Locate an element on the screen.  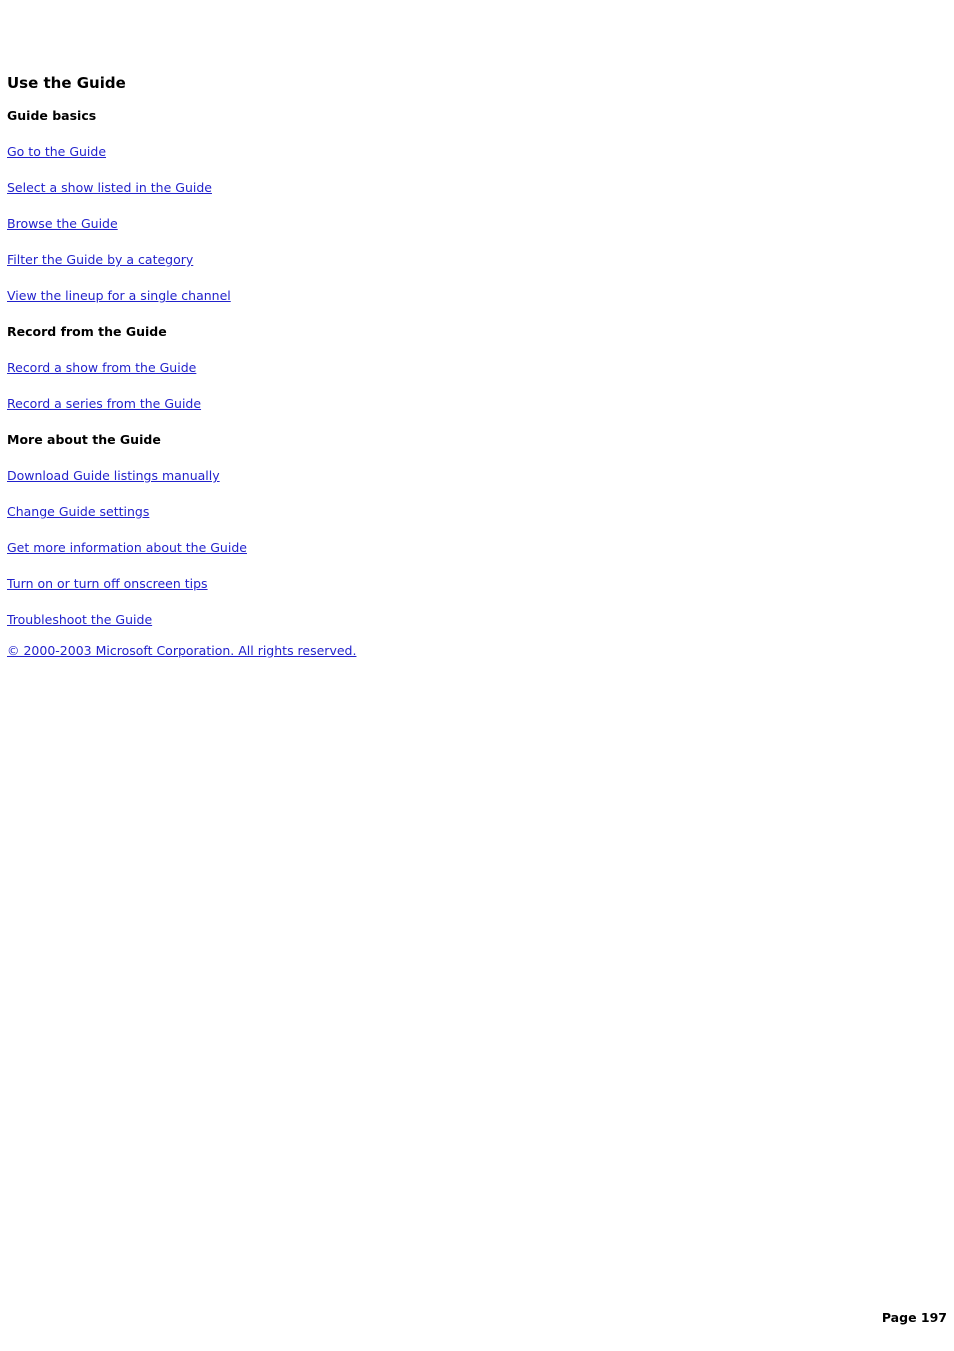
link-select-a-show-listed-in-the-guide: Select a show listed in the Guide is located at coordinates (109, 187).